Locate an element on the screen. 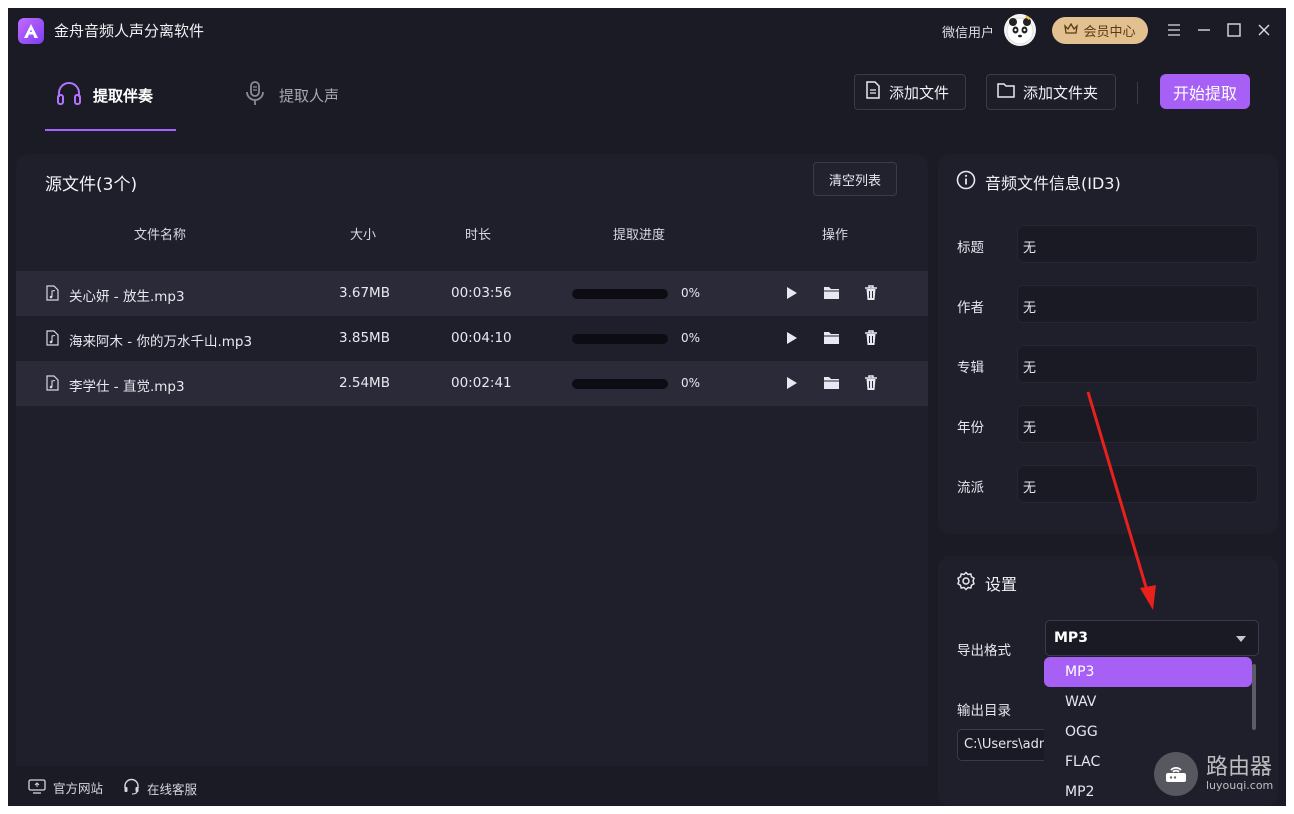 Image resolution: width=1294 pixels, height=814 pixels. watermark-name: 路由器 is located at coordinates (1239, 767).